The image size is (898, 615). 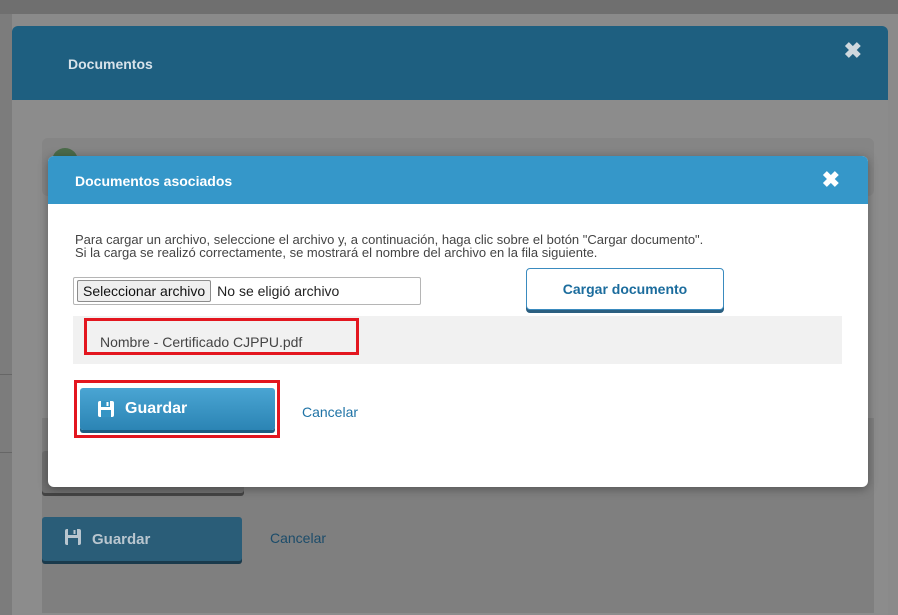 I want to click on outer-close-icon: ✖, so click(x=853, y=51).